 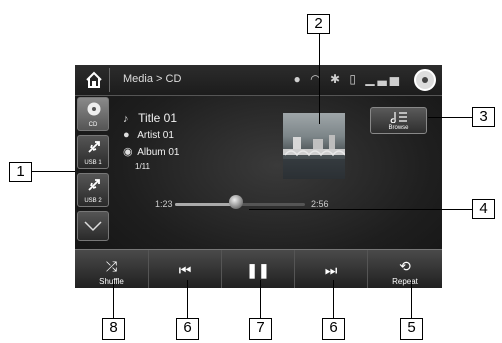 I want to click on album-icon: ◉, so click(x=128, y=152).